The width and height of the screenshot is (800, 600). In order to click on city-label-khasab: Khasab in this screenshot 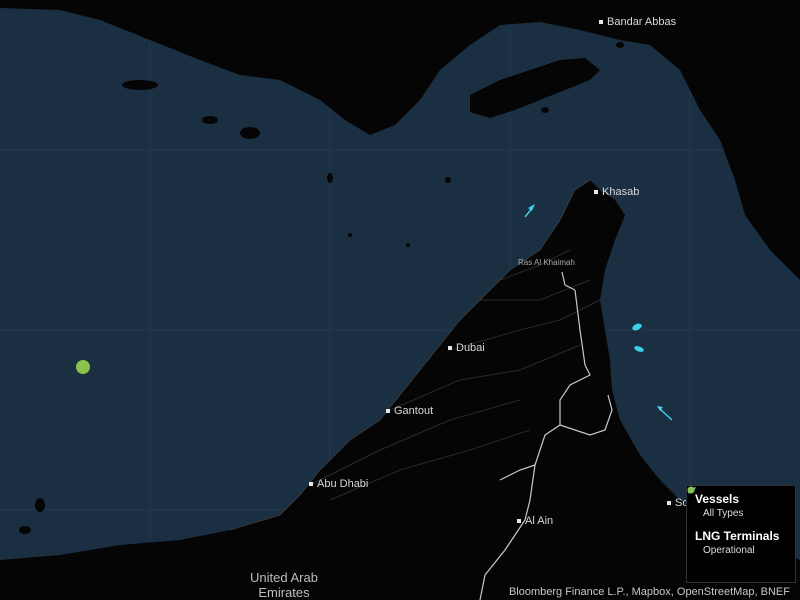, I will do `click(616, 192)`.